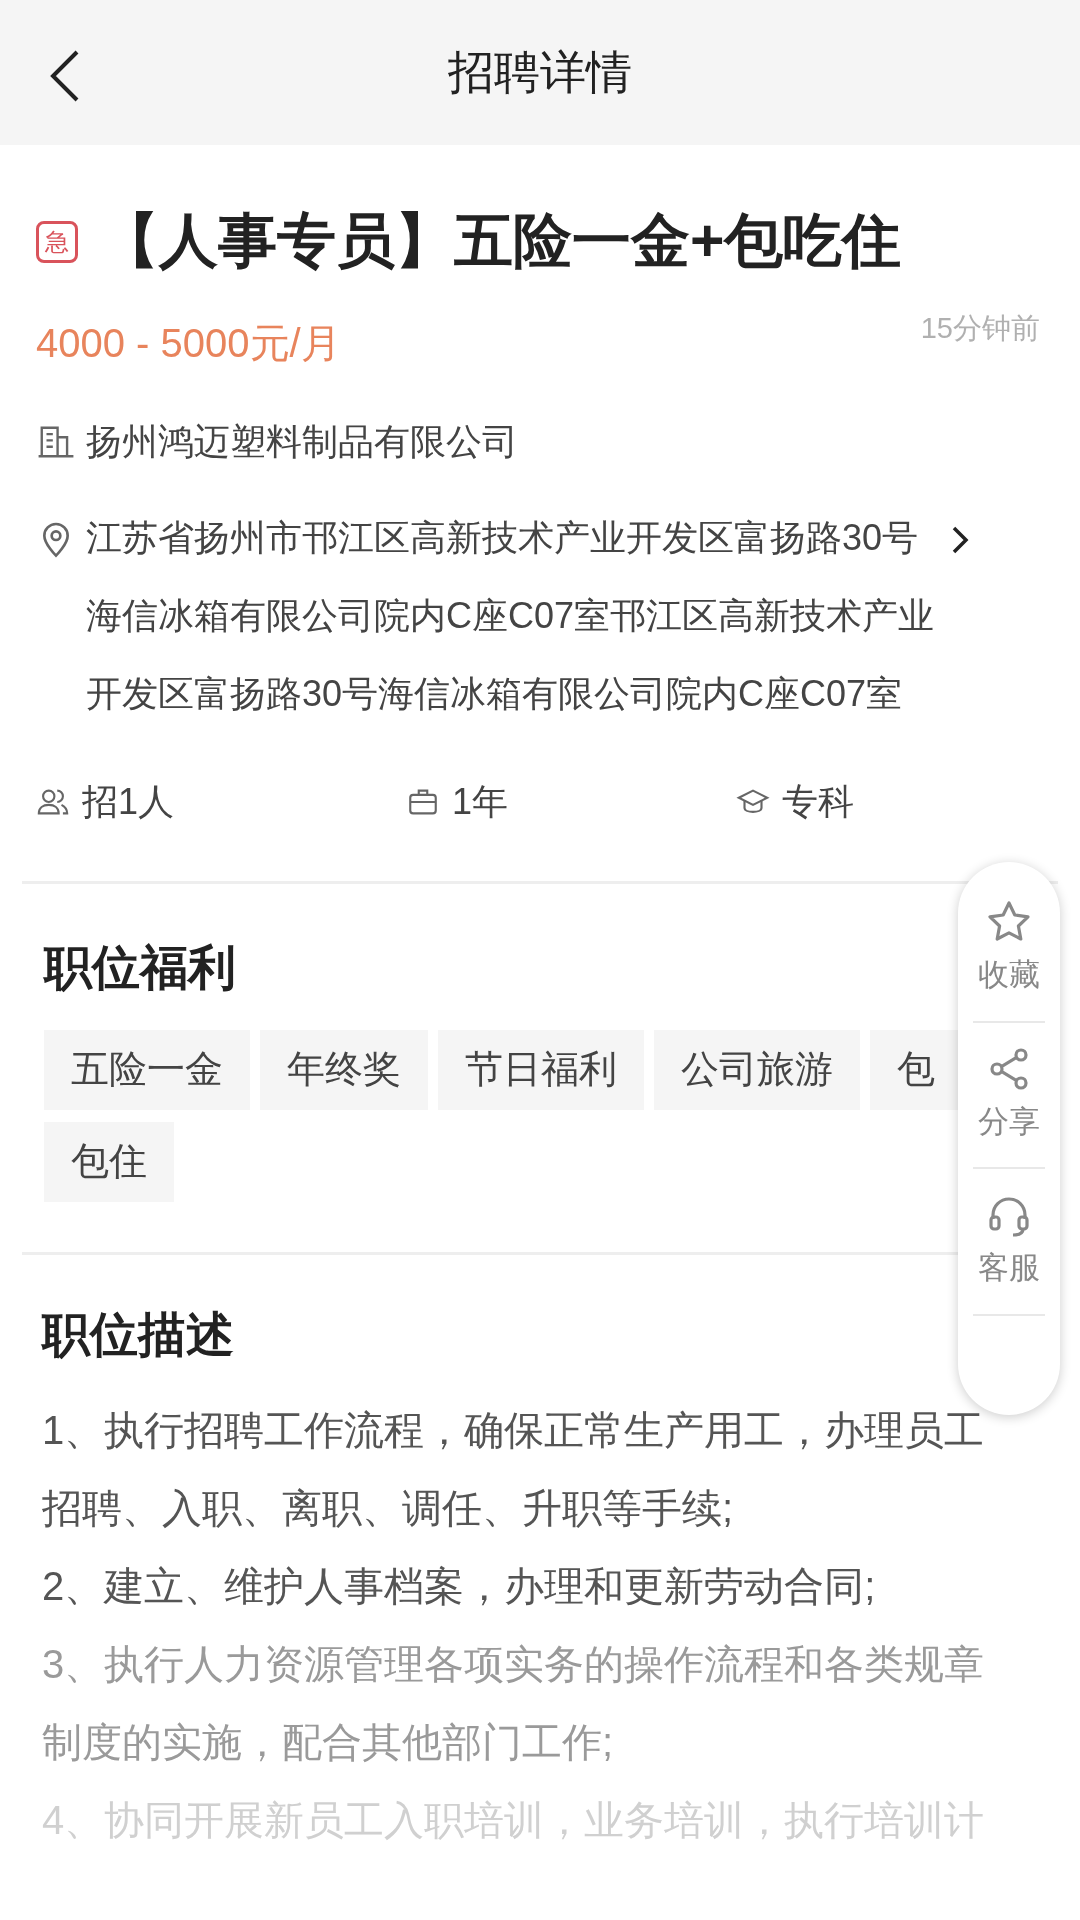  I want to click on benefit-tag: 年终奖, so click(344, 1069).